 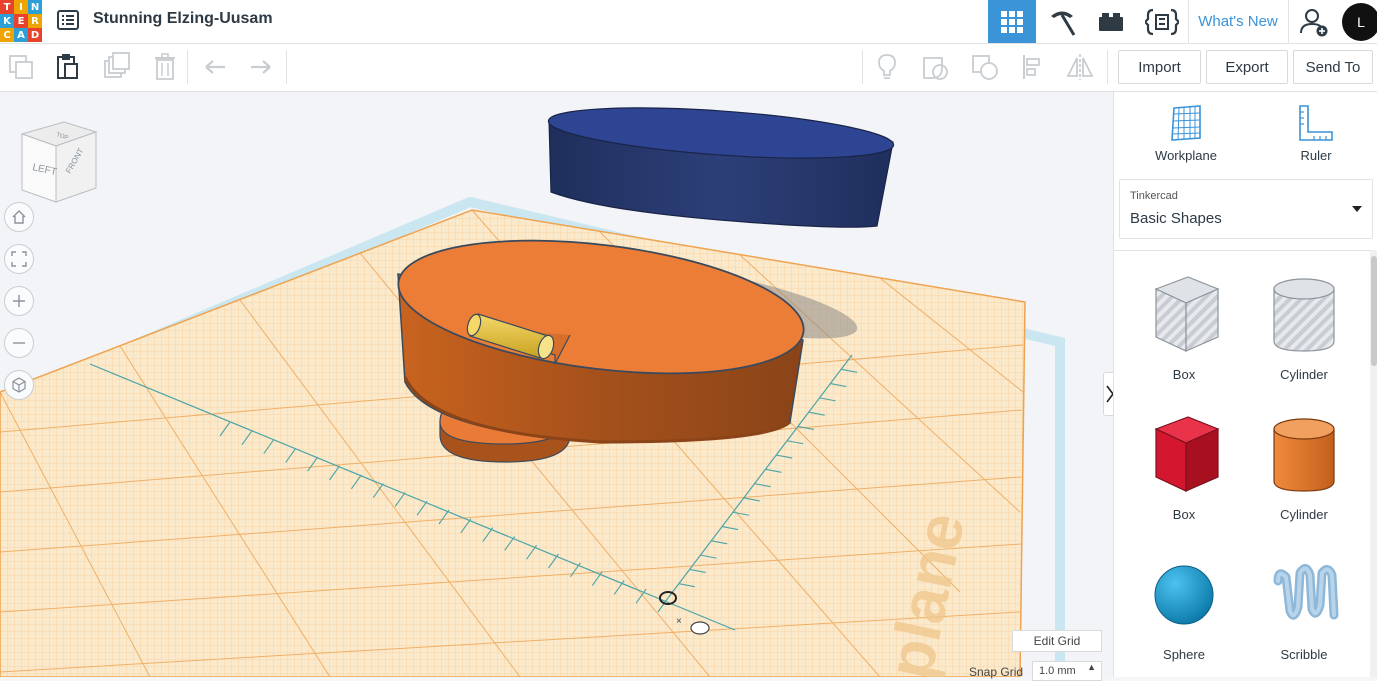 What do you see at coordinates (1238, 21) in the screenshot?
I see `whats-new-link: What's New` at bounding box center [1238, 21].